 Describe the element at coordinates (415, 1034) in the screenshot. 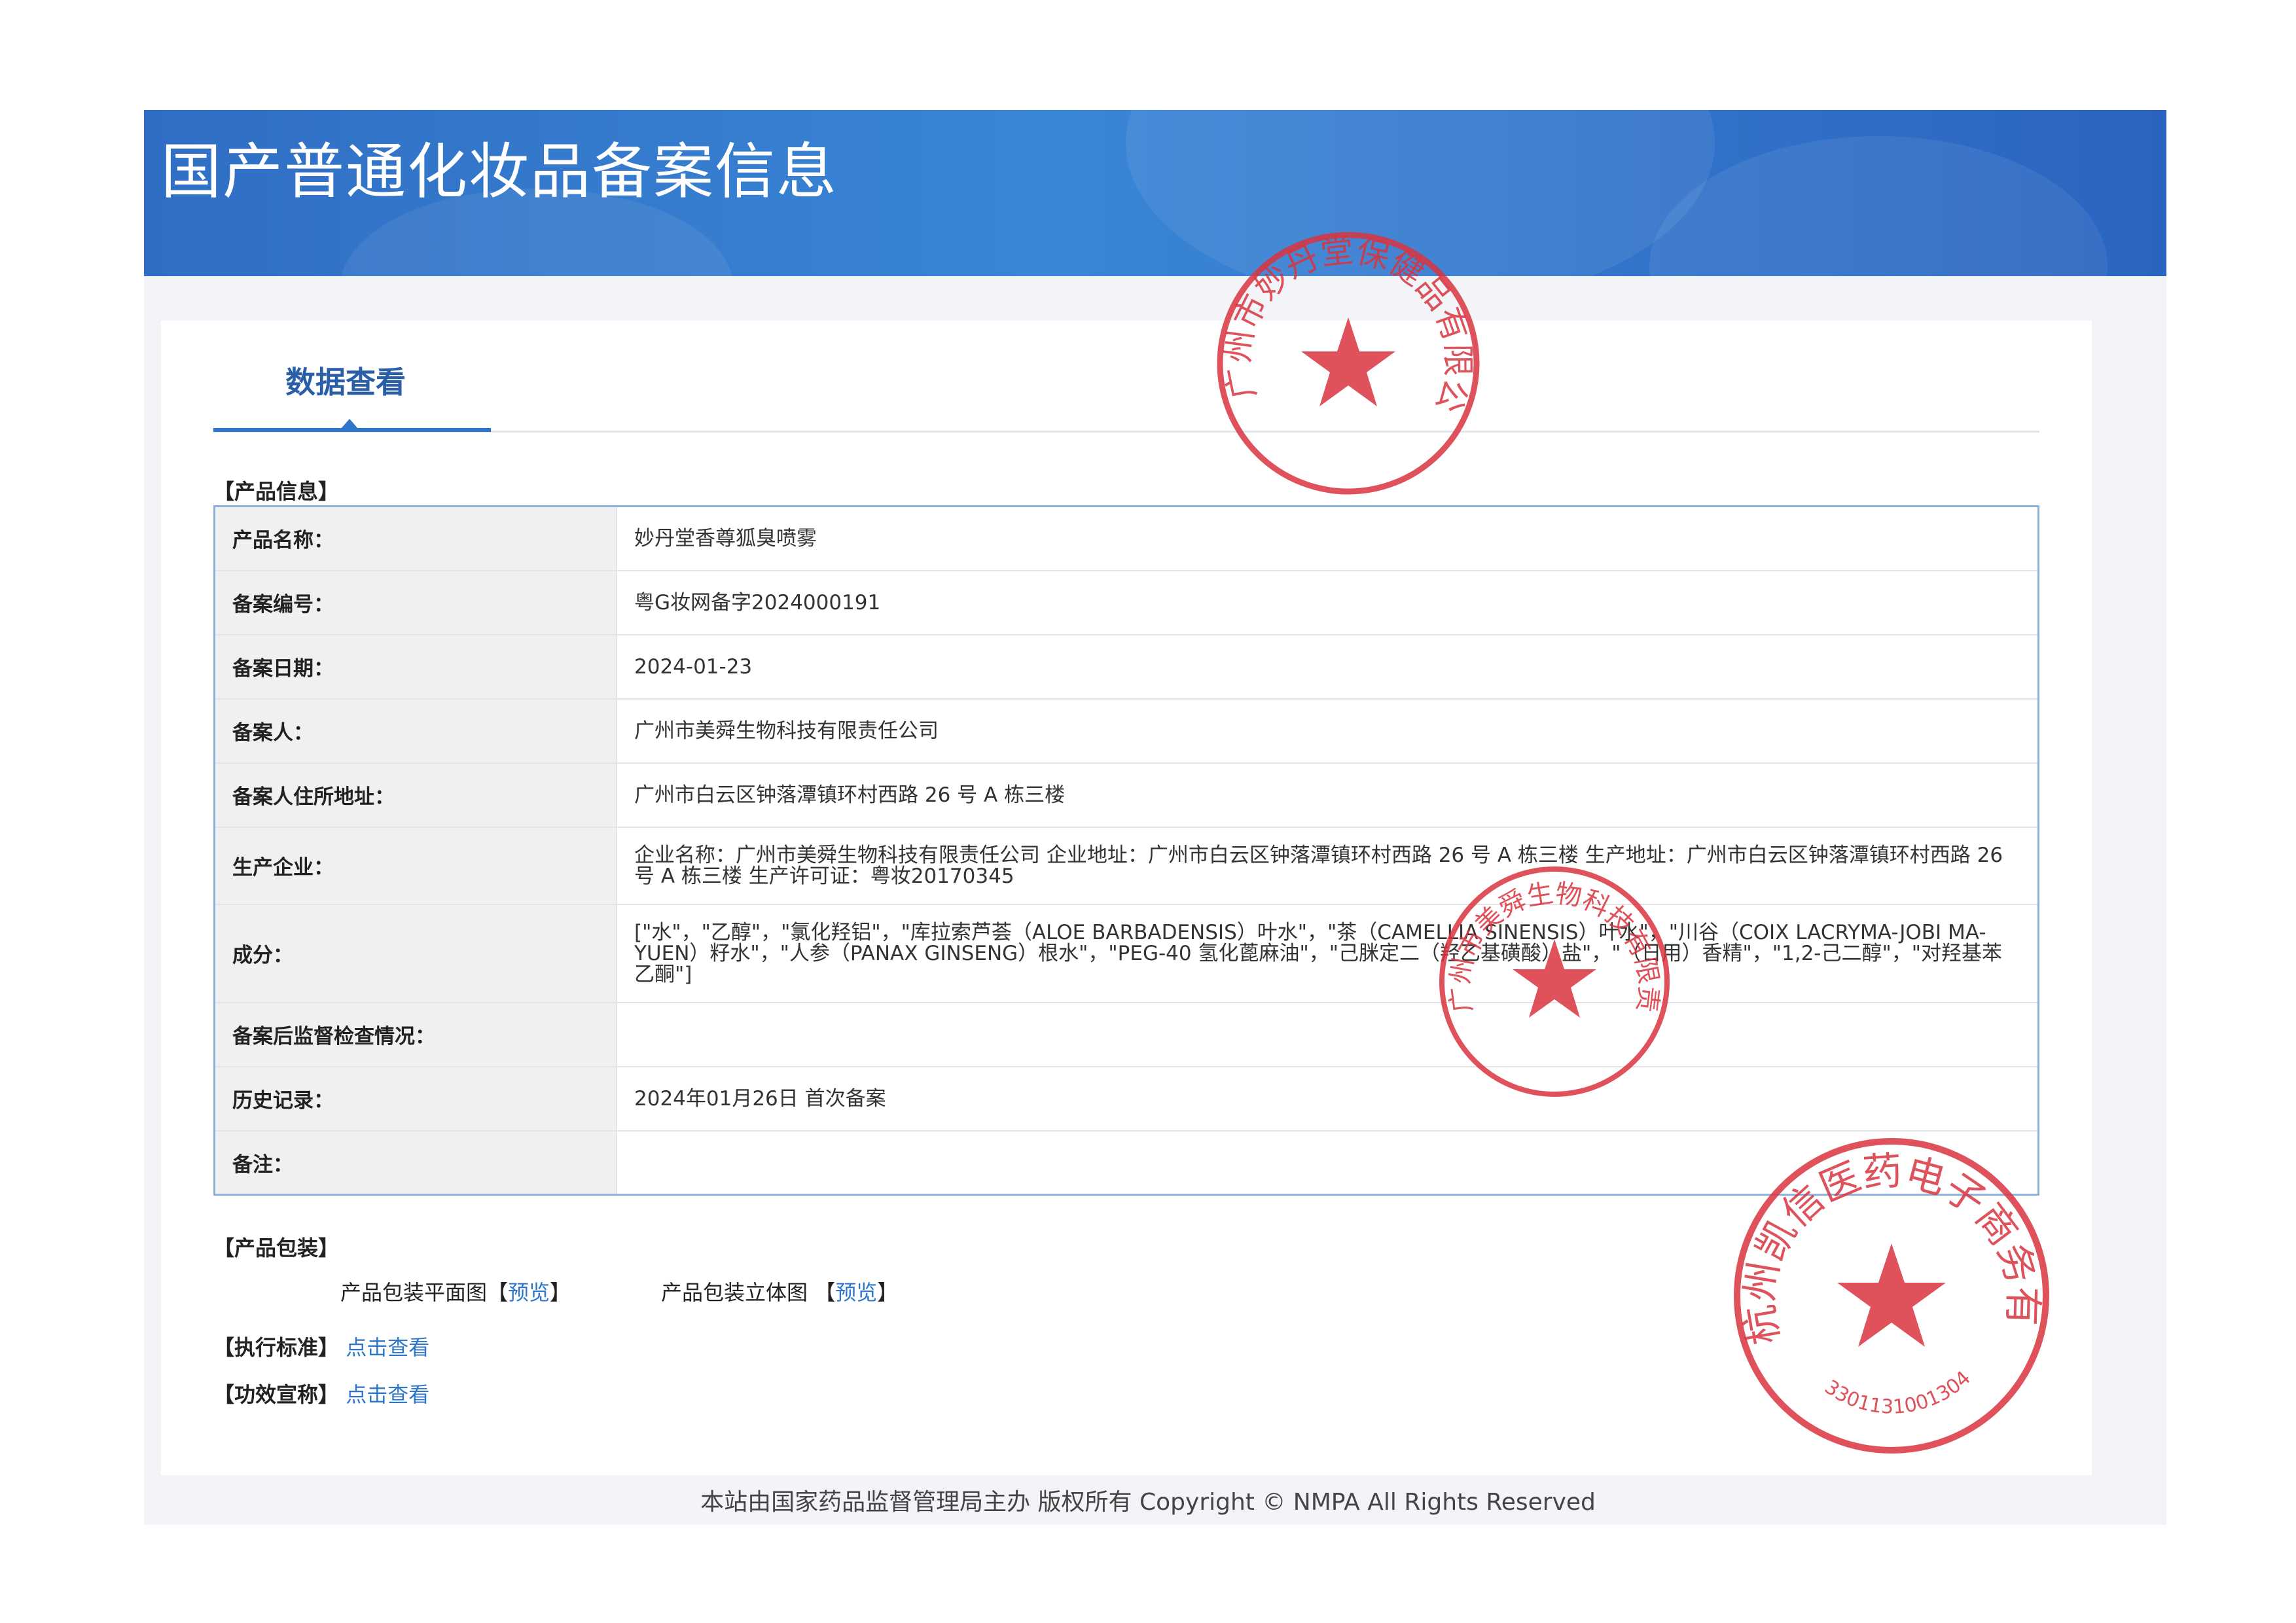

I see `row-key: 备案后监督检查情况：` at that location.